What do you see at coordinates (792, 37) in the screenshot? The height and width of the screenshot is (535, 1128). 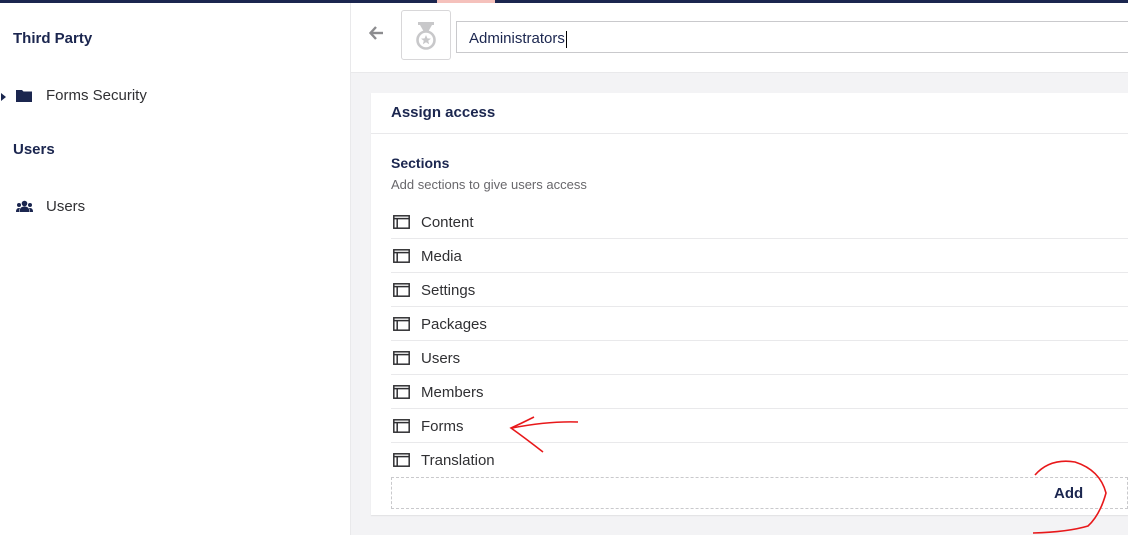 I see `group-name-input: Administrators` at bounding box center [792, 37].